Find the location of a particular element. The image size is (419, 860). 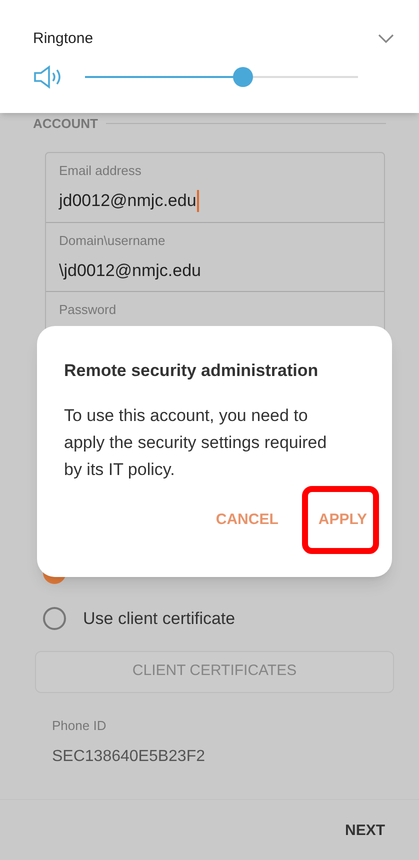

panel-title: Ringtone is located at coordinates (63, 39).